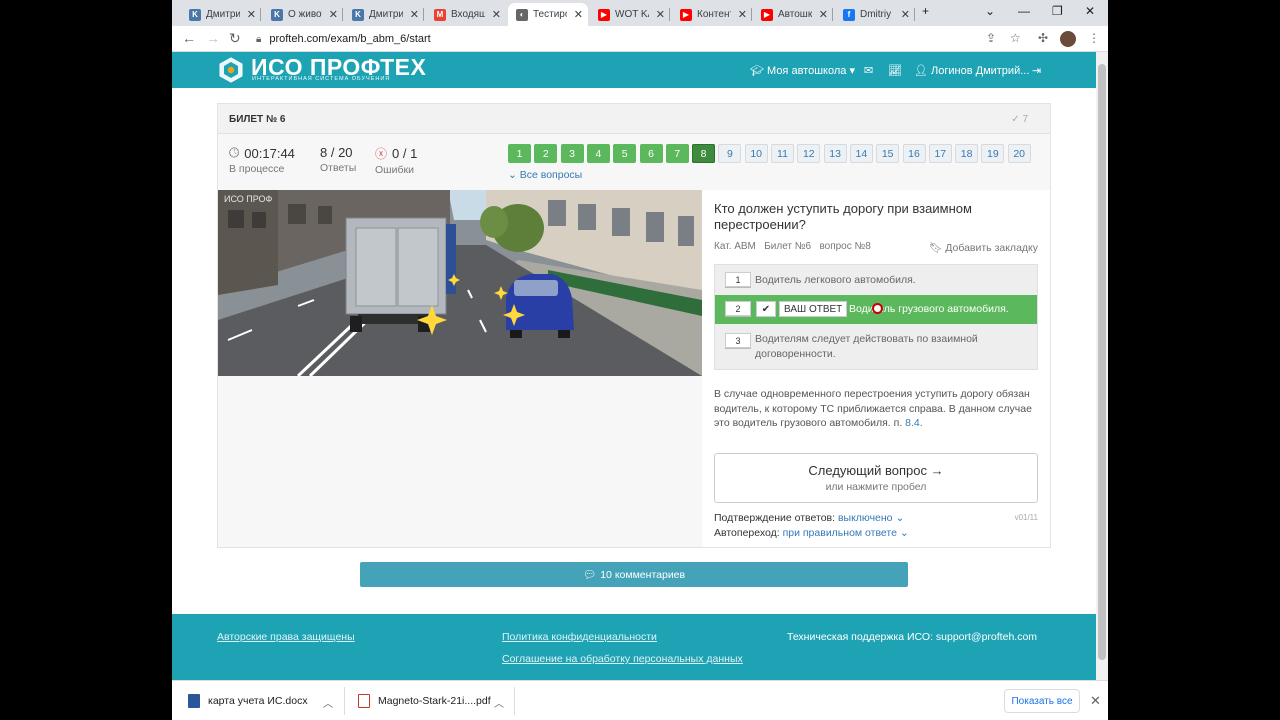  I want to click on close-window-icon: ✕, so click(1090, 11).